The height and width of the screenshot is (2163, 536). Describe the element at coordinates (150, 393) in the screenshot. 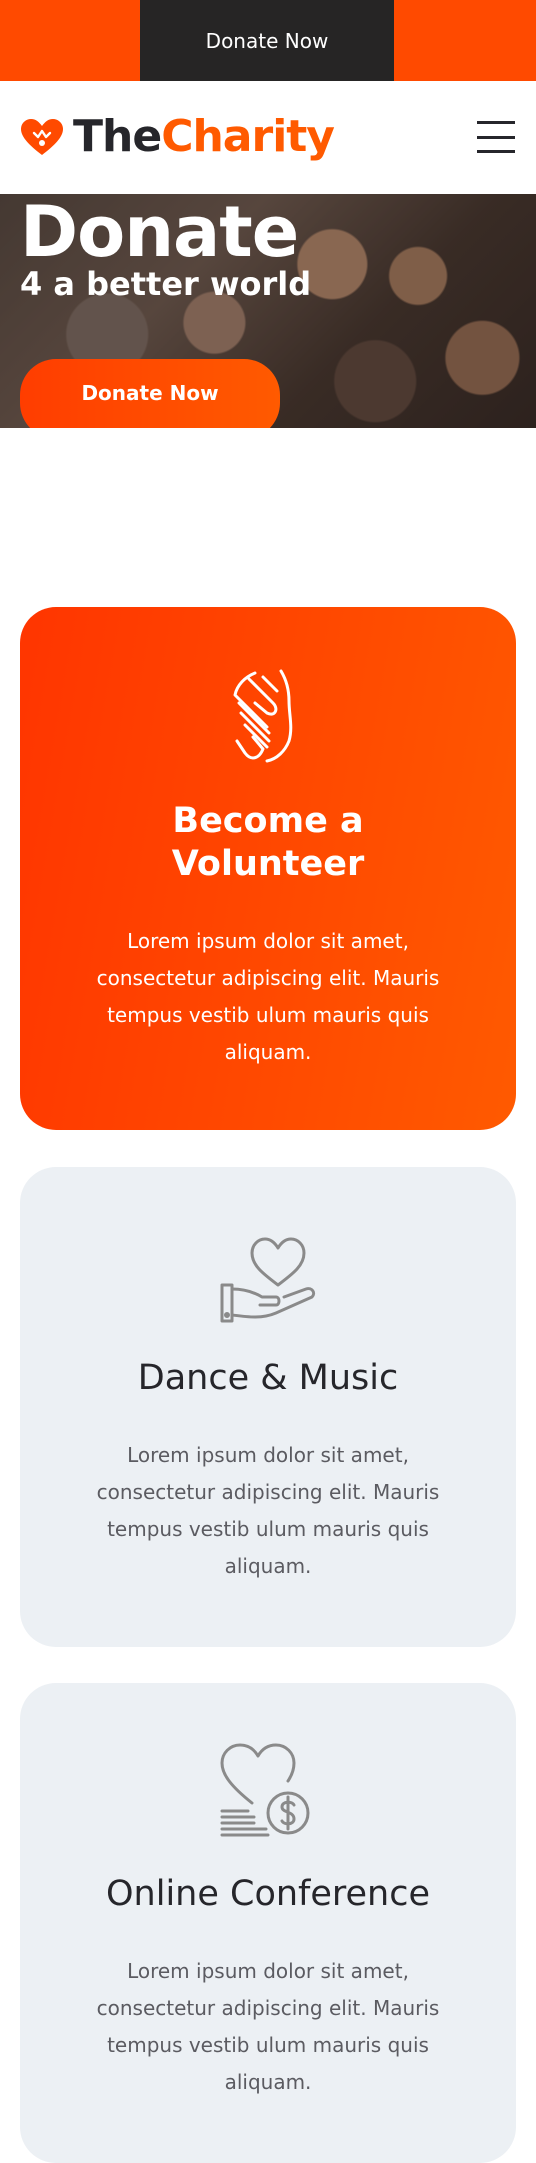

I see `donate-now-hero-button: Donate Now` at that location.